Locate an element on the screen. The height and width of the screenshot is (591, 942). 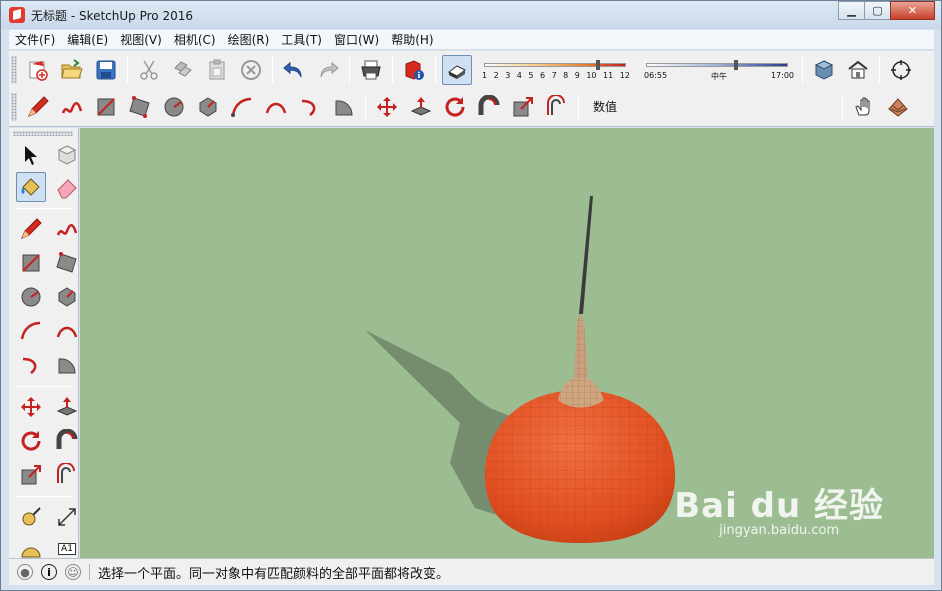
menu-draw: 绘图(R) is located at coordinates (249, 40).